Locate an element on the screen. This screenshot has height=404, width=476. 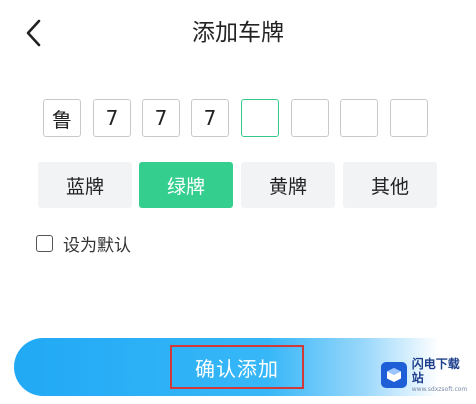
watermark-logo-icon is located at coordinates (394, 375).